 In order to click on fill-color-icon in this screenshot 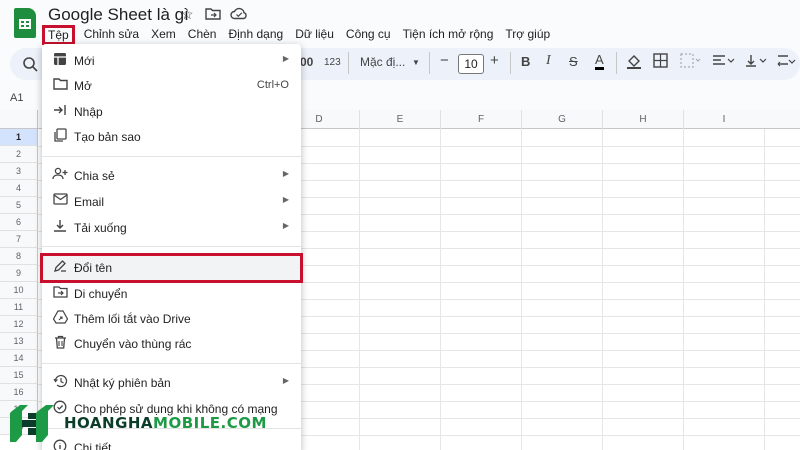, I will do `click(634, 62)`.